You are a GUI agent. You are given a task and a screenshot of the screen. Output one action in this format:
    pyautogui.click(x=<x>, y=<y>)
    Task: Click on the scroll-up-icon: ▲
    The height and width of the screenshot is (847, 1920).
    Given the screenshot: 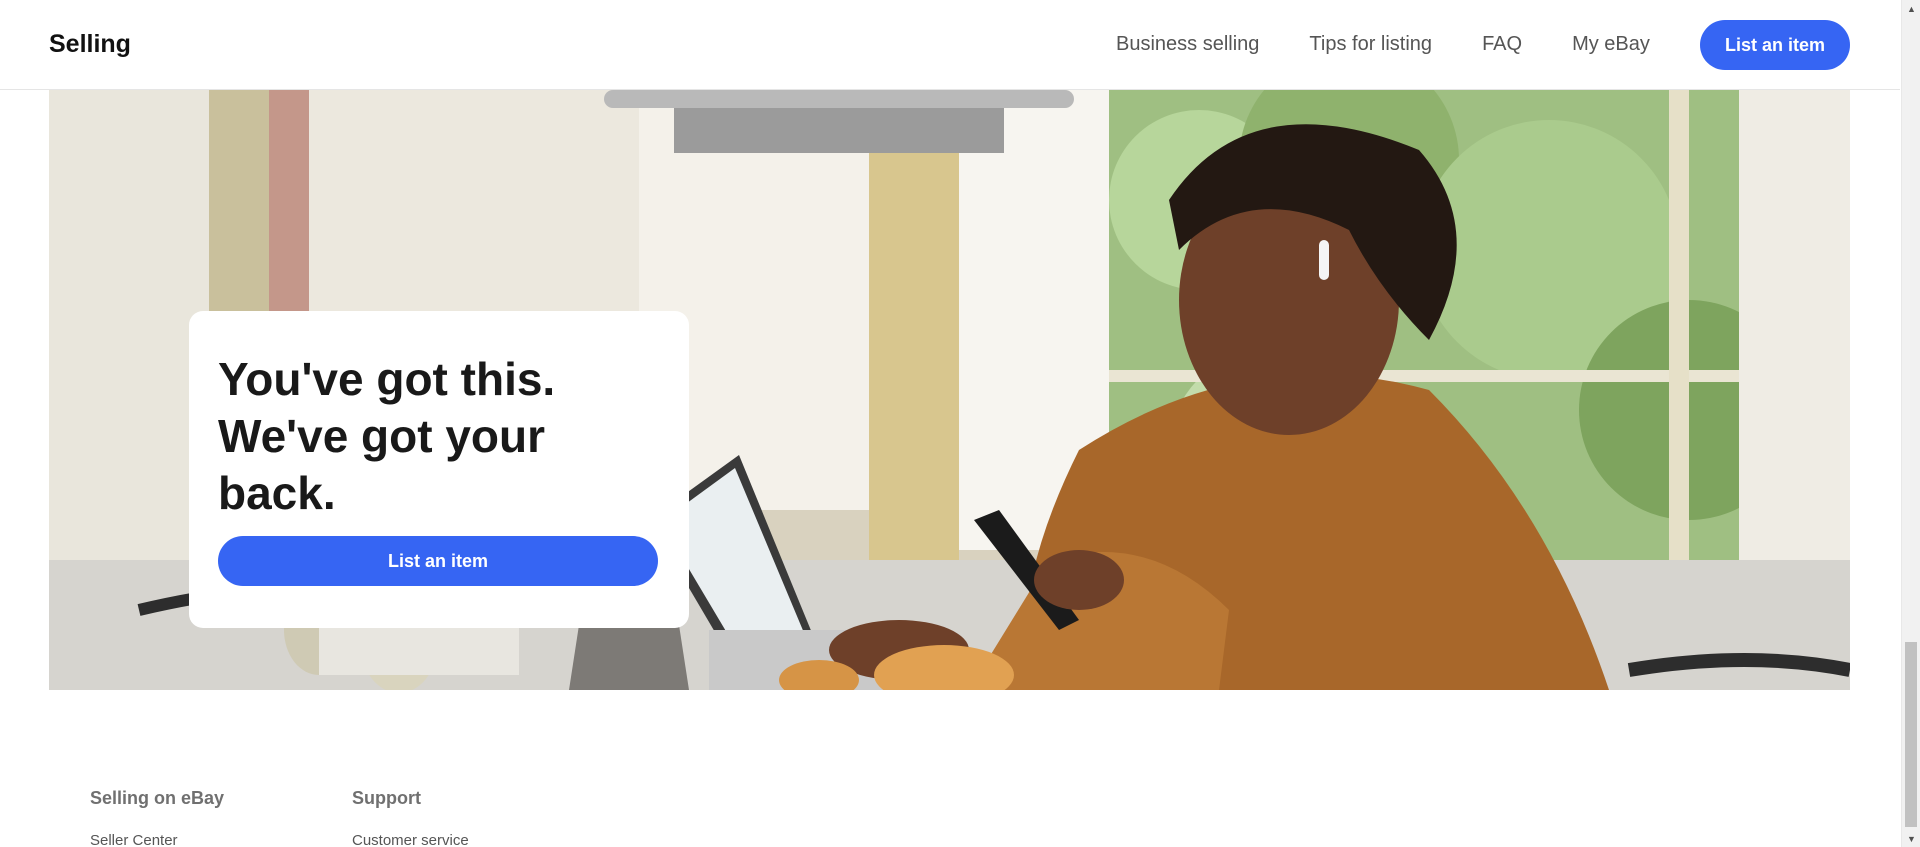 What is the action you would take?
    pyautogui.click(x=1911, y=8)
    